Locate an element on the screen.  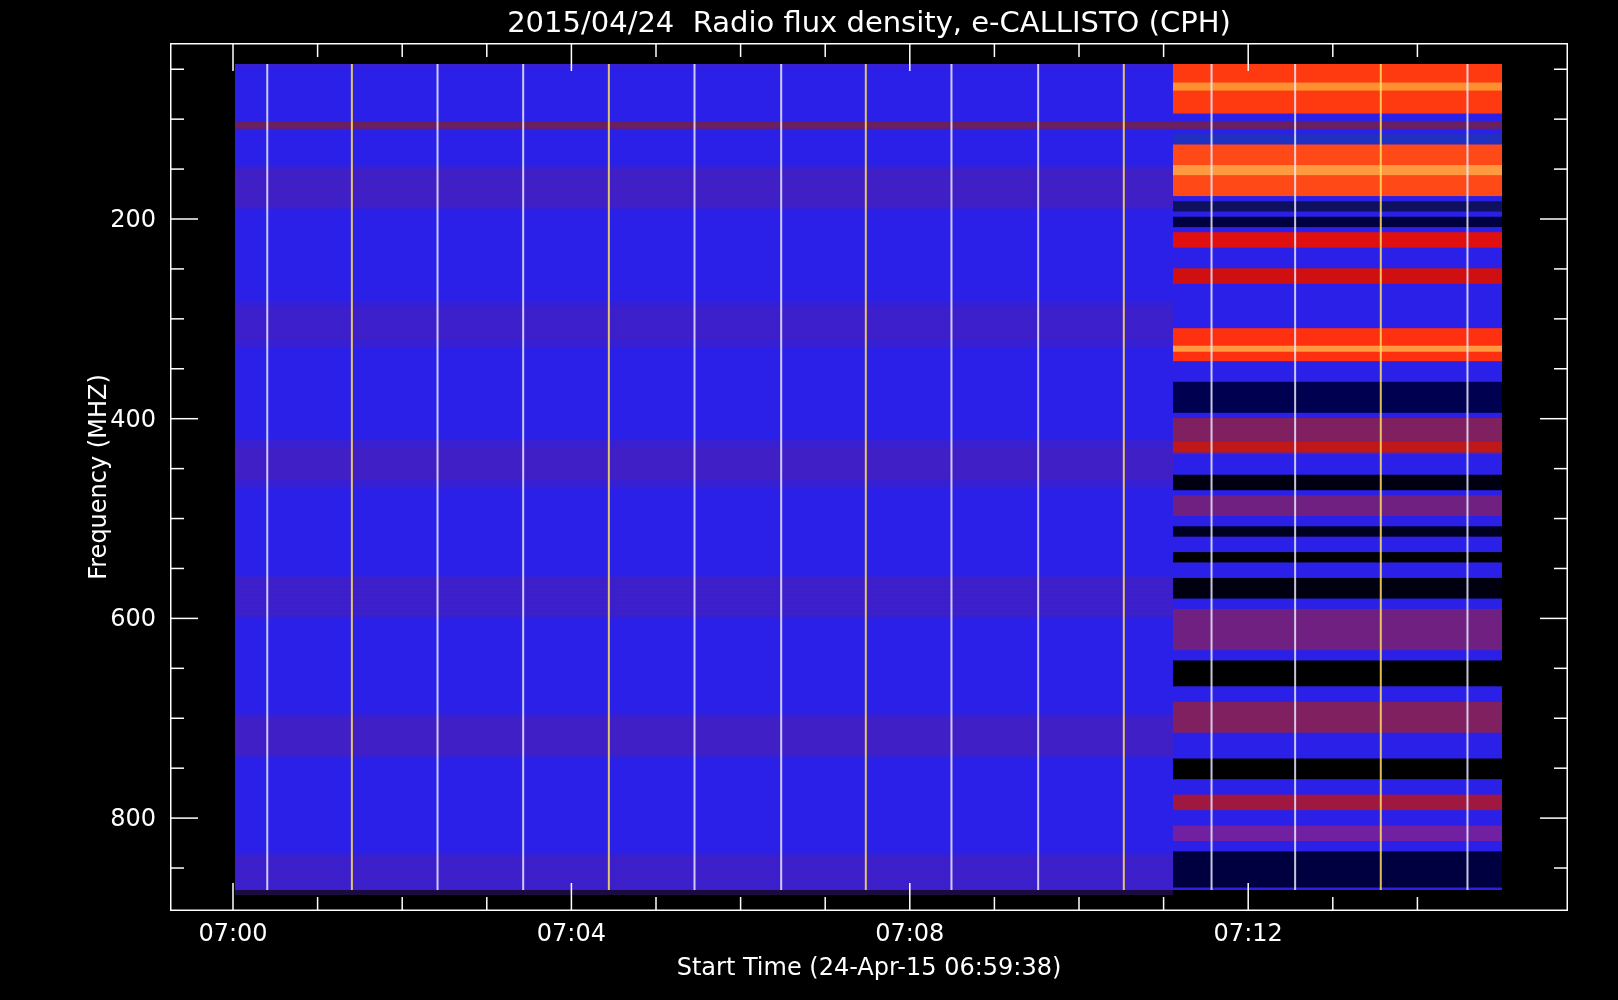
y-axis-label: Frequency (MHZ) is located at coordinates (98, 477).